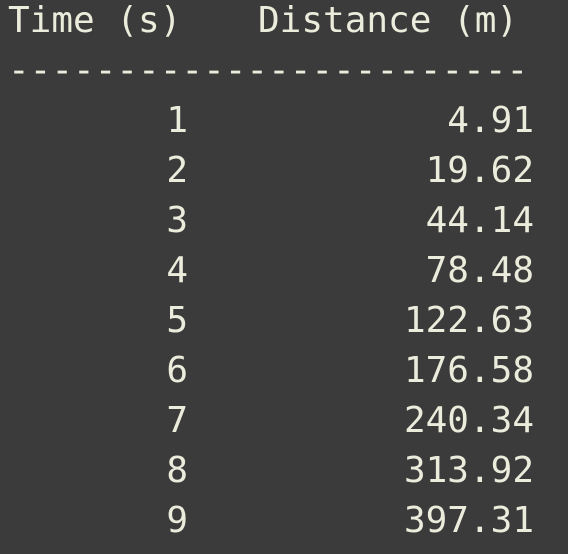  What do you see at coordinates (284, 321) in the screenshot?
I see `table-row: 5 122.63` at bounding box center [284, 321].